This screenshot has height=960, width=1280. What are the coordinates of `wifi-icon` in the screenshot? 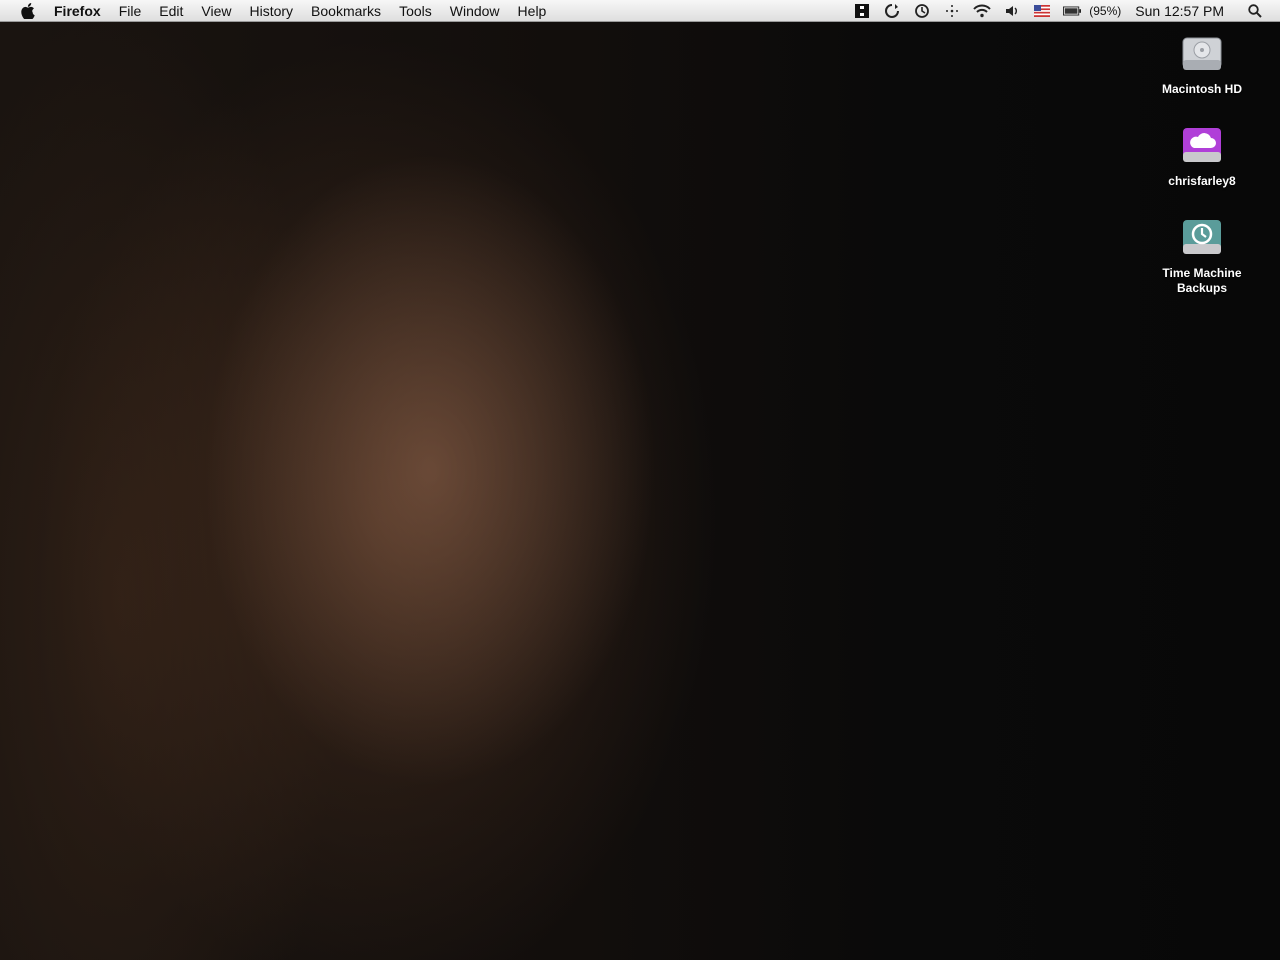 It's located at (982, 11).